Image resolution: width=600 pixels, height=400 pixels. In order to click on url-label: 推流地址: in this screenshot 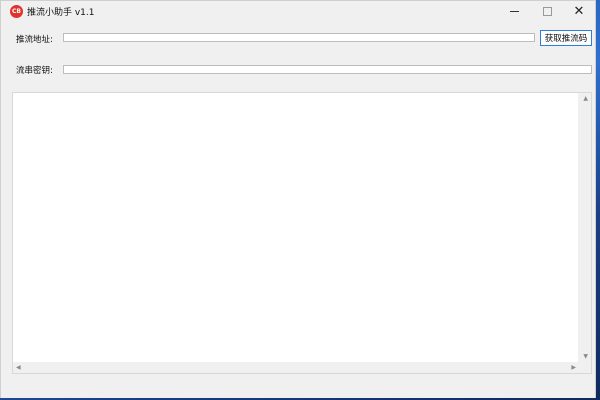, I will do `click(34, 40)`.